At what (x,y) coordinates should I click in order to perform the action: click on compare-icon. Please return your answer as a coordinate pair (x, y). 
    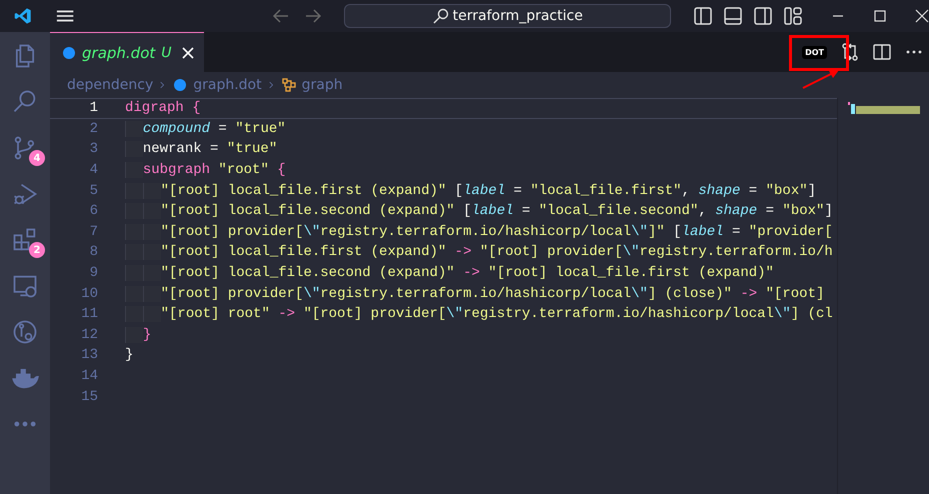
    Looking at the image, I should click on (850, 52).